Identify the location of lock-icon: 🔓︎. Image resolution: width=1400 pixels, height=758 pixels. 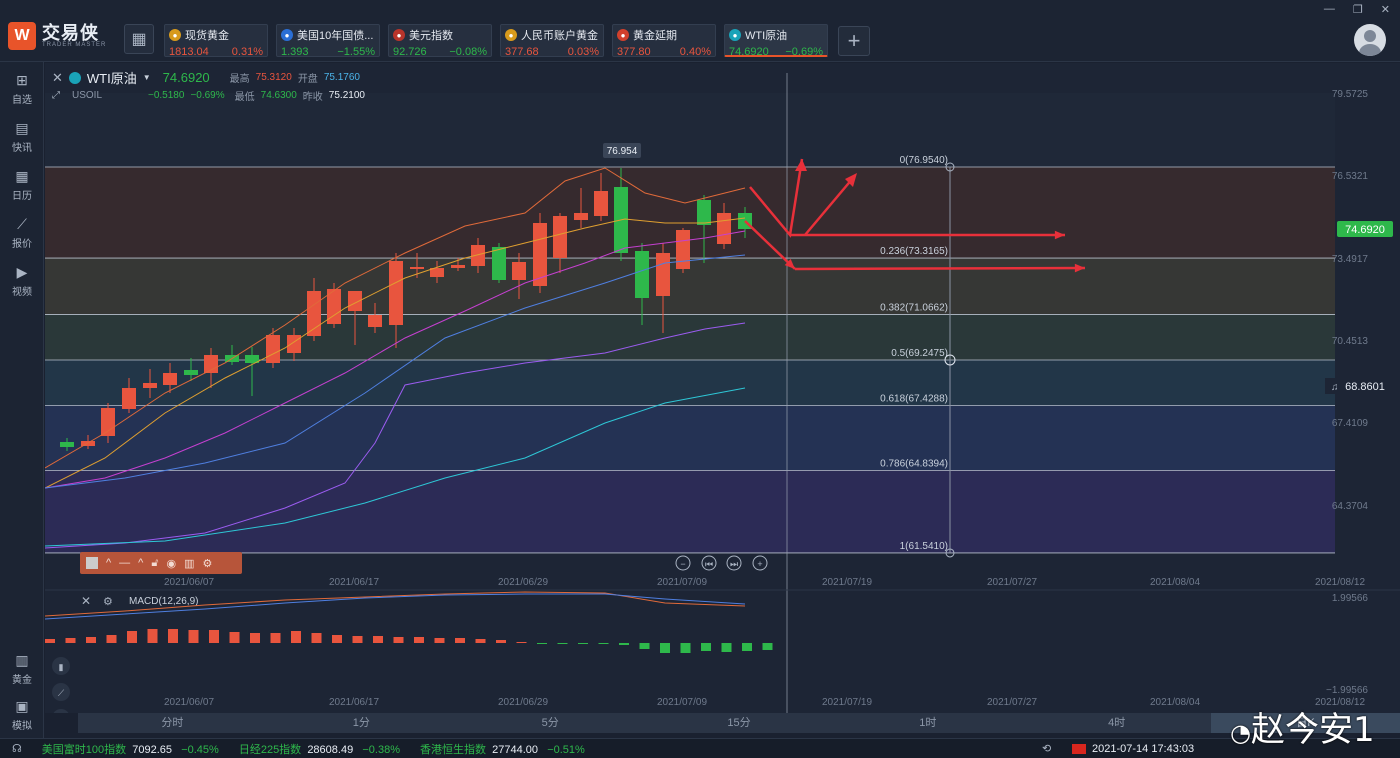
(154, 563).